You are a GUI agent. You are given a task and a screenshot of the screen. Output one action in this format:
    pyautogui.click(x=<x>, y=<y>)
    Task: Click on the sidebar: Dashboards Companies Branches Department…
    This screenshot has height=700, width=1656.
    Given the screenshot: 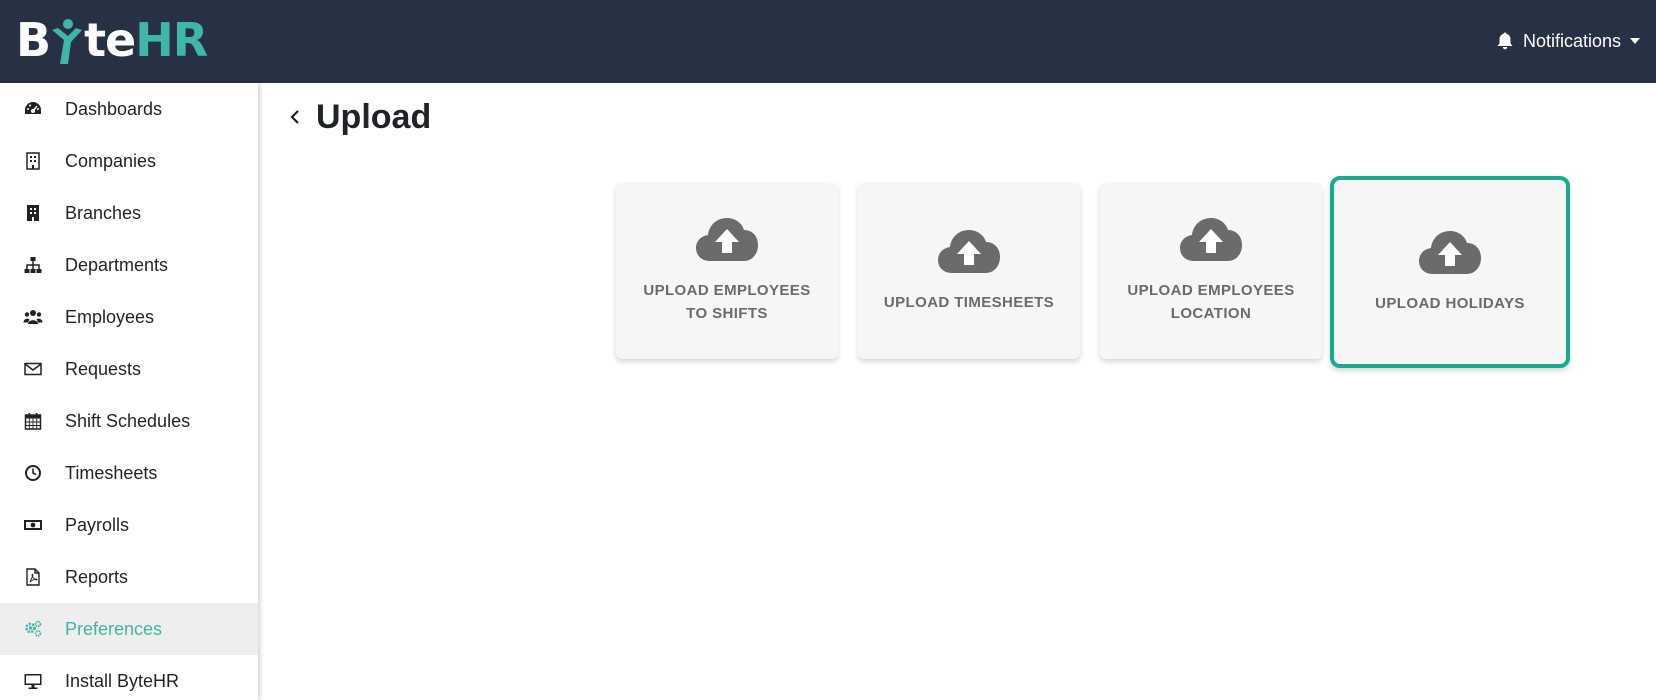 What is the action you would take?
    pyautogui.click(x=129, y=391)
    